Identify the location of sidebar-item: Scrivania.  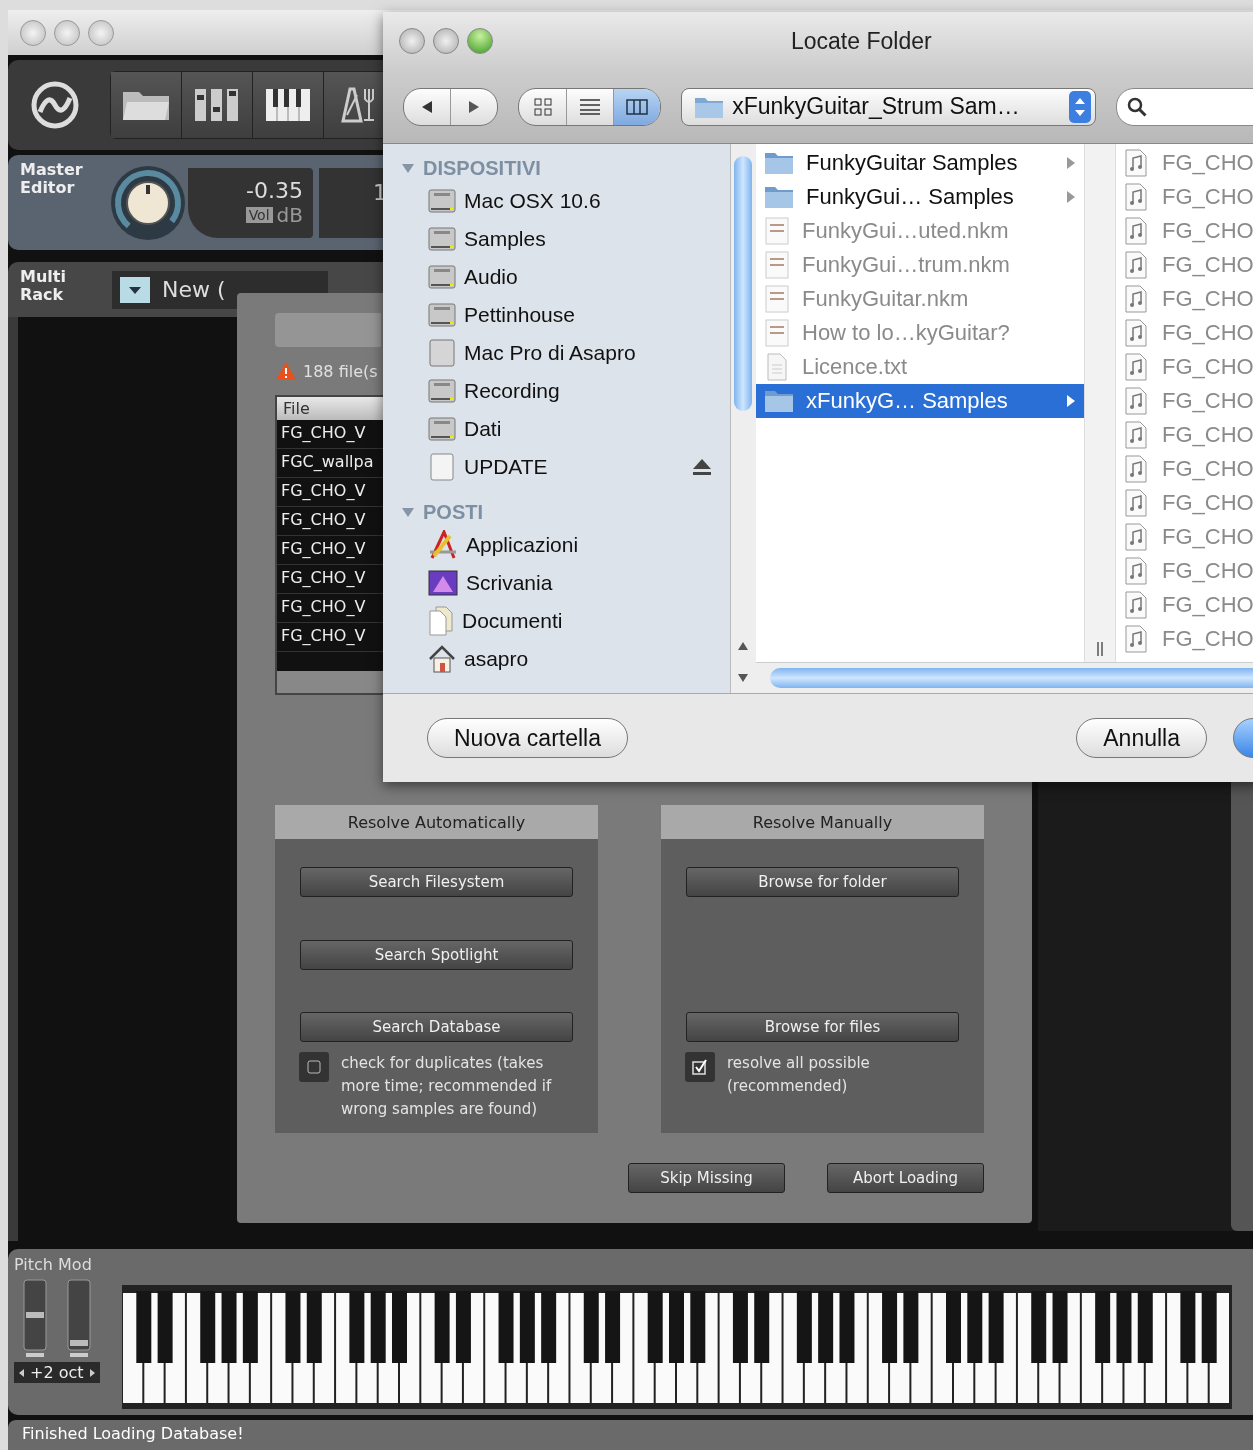
(556, 583).